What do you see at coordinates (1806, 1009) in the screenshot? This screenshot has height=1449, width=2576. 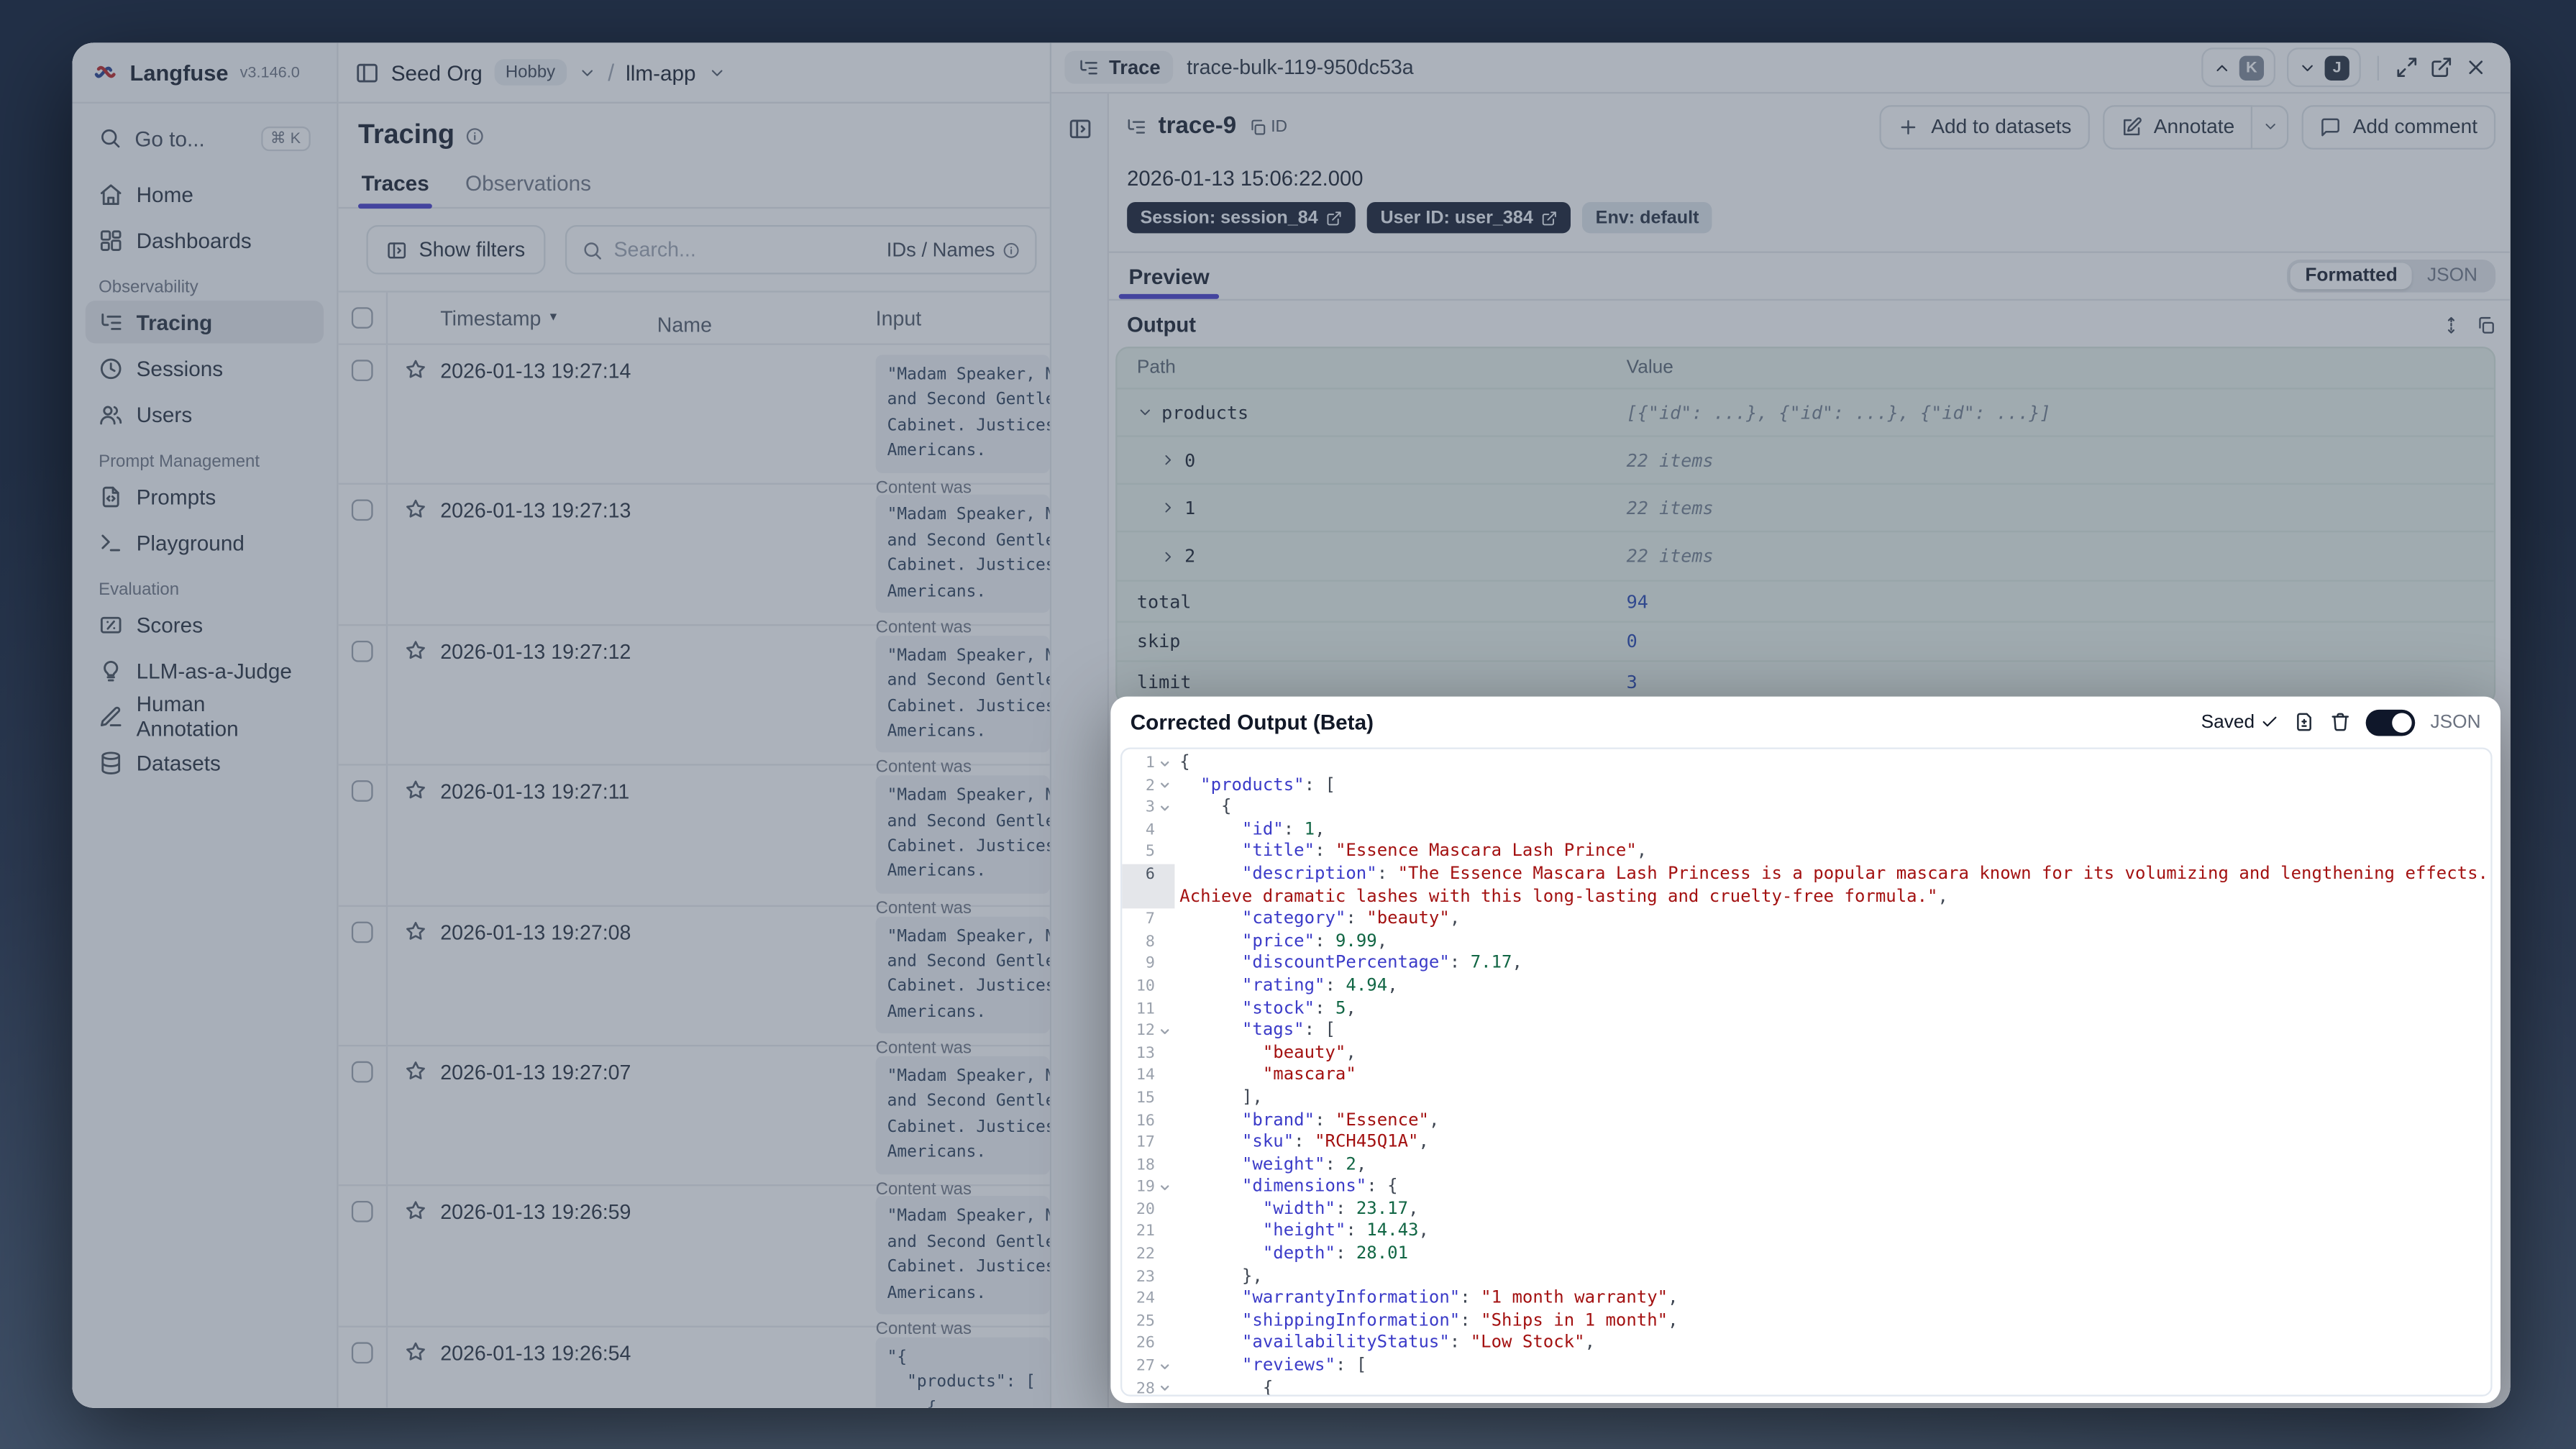 I see `code-line: 11 "stock": 5,` at bounding box center [1806, 1009].